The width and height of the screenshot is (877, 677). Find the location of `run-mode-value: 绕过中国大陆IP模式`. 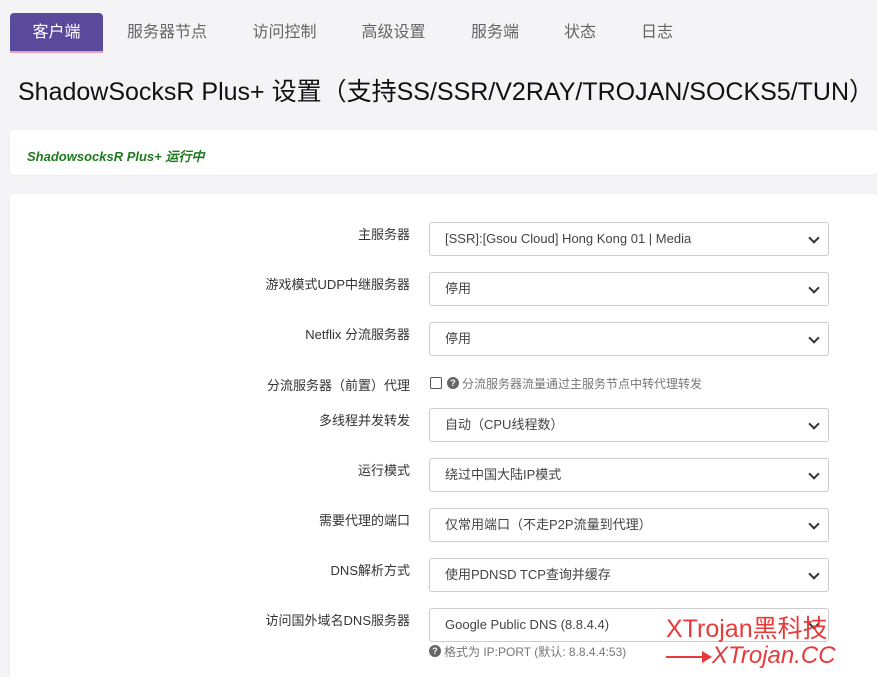

run-mode-value: 绕过中国大陆IP模式 is located at coordinates (503, 474).